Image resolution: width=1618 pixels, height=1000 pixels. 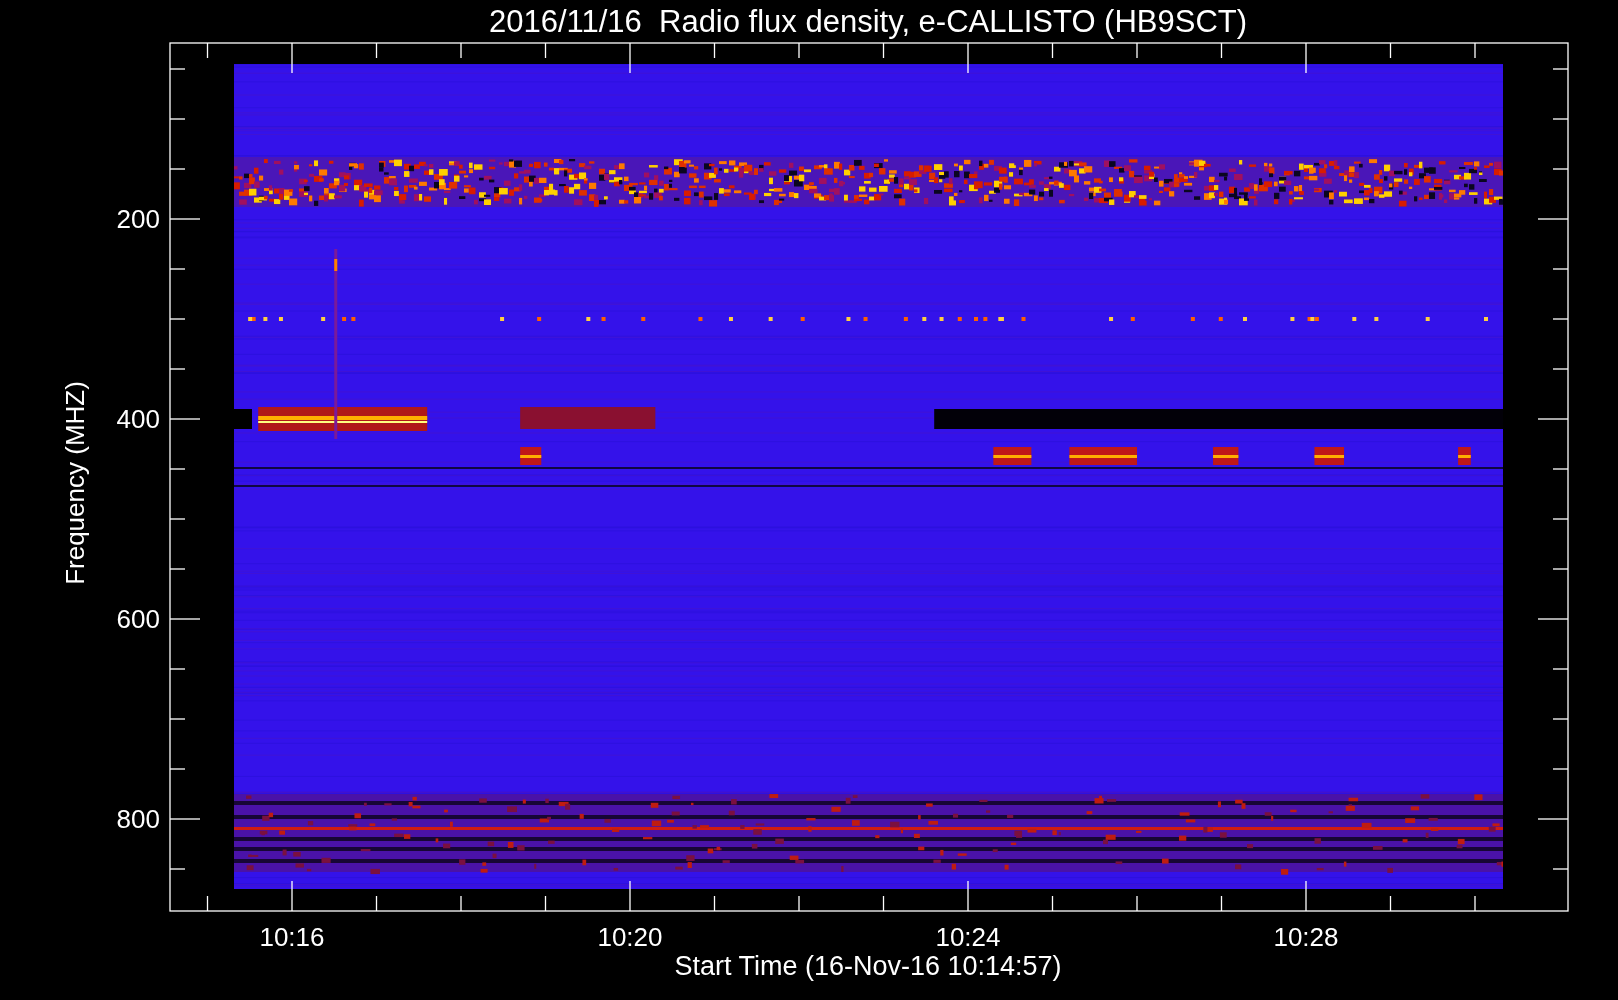 What do you see at coordinates (292, 937) in the screenshot?
I see `x-tick-label: 10:16` at bounding box center [292, 937].